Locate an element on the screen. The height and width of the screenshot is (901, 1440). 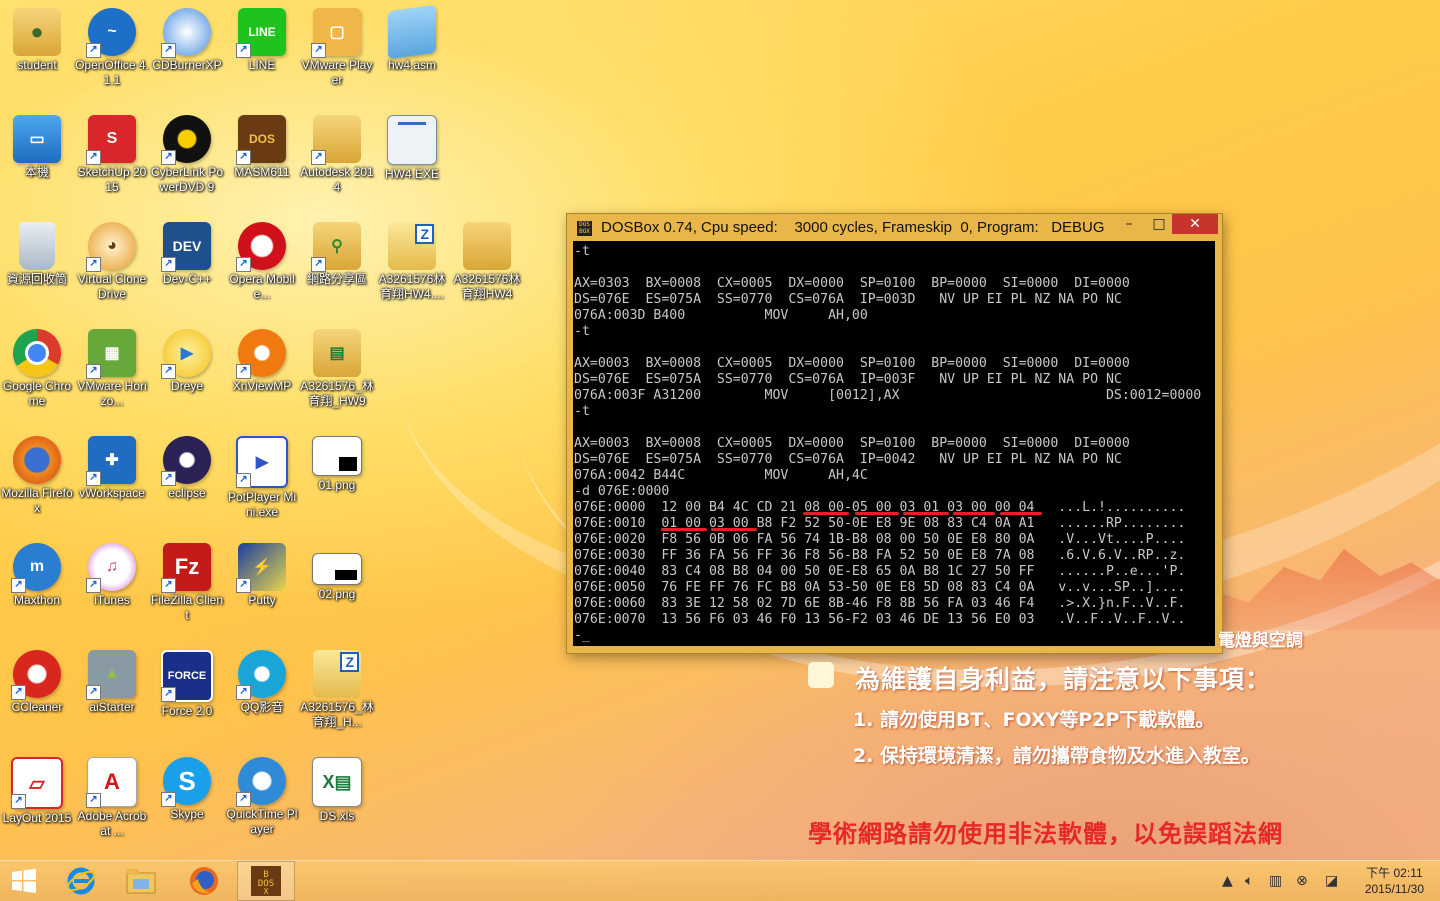
notice-bullet-icon is located at coordinates (821, 675).